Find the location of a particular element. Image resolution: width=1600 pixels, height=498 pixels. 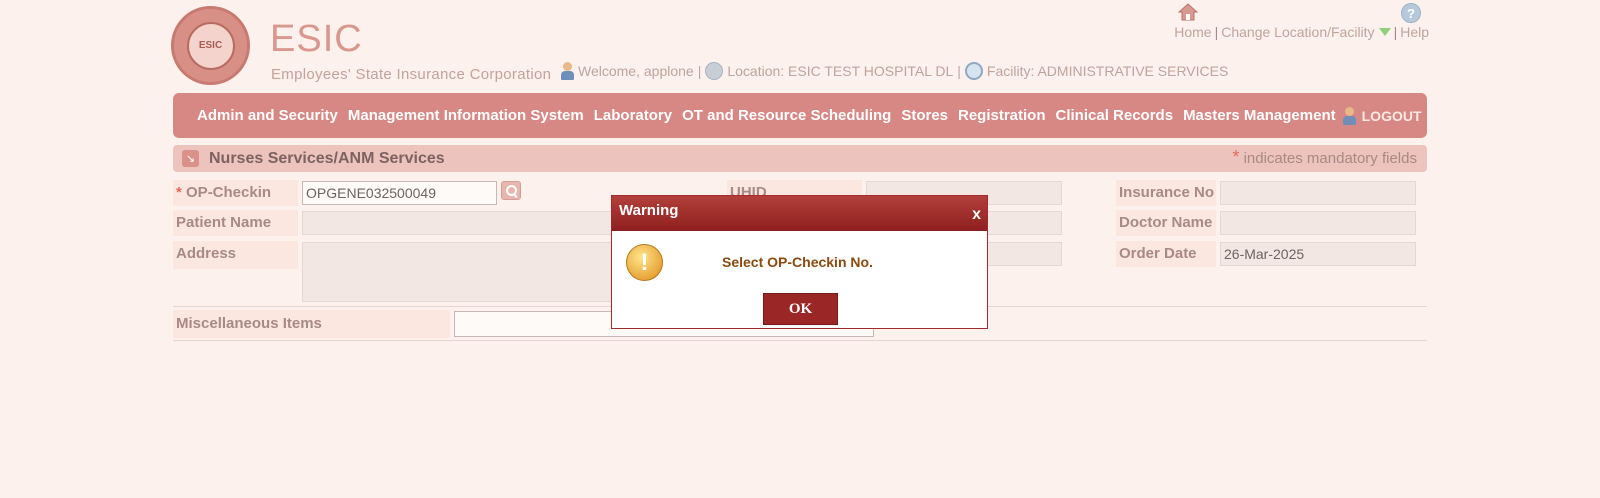

dialog-title: Warning is located at coordinates (649, 210).